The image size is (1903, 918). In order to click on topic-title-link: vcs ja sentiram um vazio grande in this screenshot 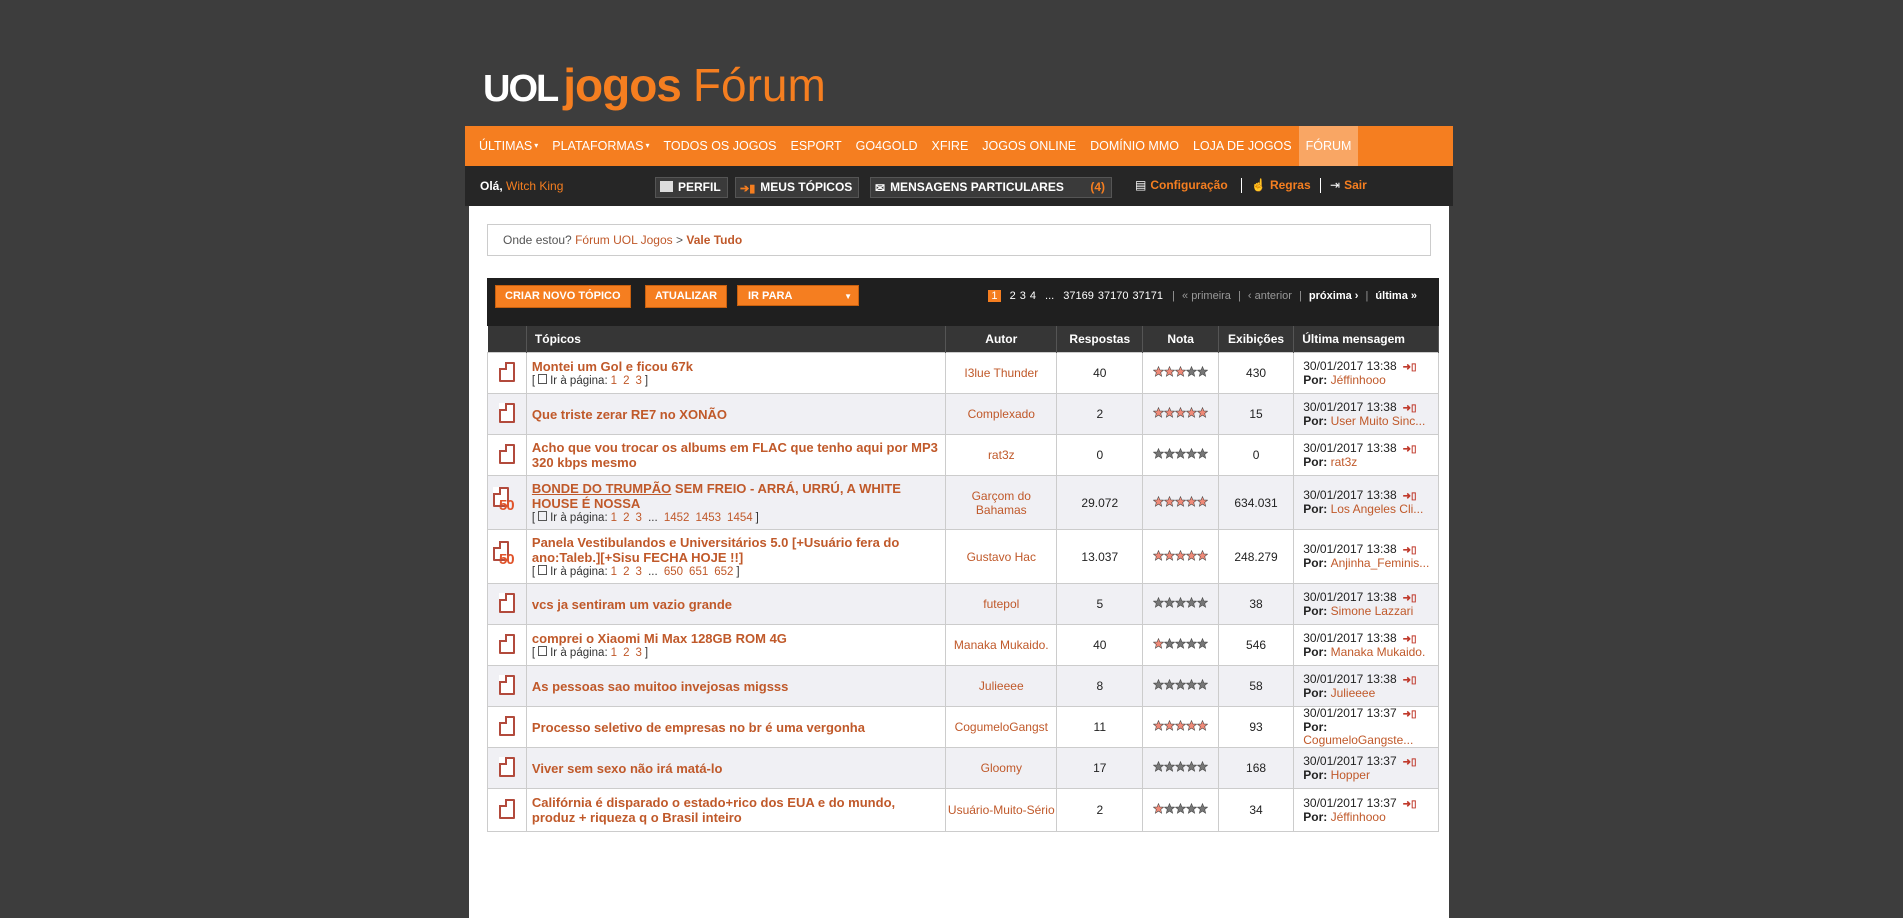, I will do `click(736, 604)`.